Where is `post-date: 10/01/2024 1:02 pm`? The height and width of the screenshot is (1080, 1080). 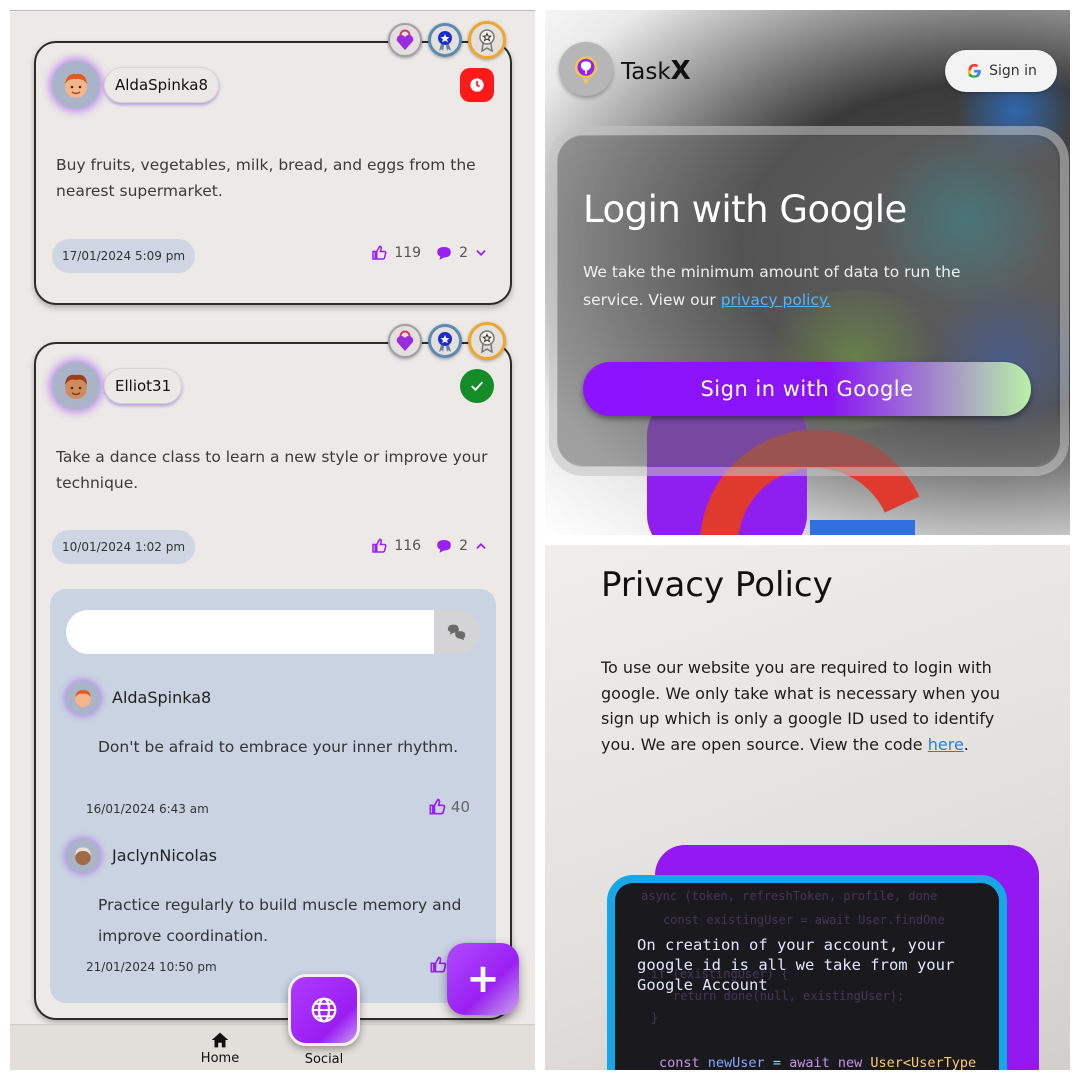
post-date: 10/01/2024 1:02 pm is located at coordinates (124, 547).